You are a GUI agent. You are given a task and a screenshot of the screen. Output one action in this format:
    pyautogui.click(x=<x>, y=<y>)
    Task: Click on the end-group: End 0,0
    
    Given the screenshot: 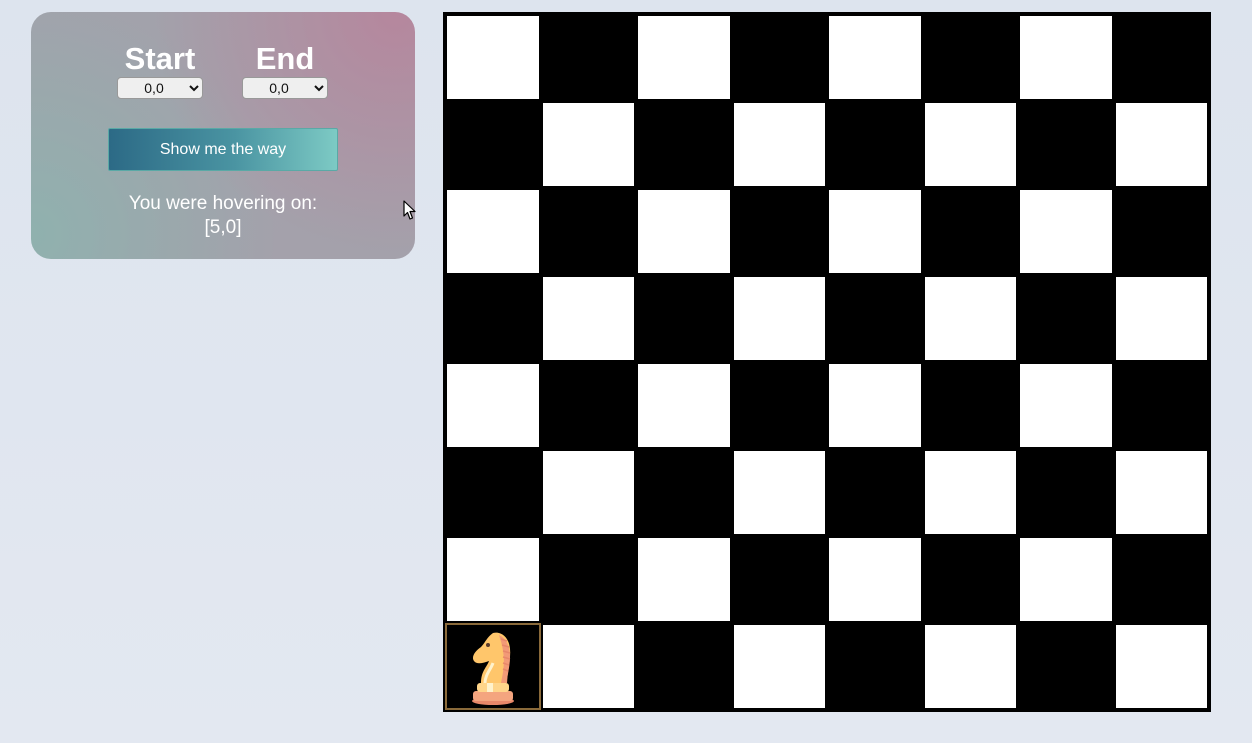 What is the action you would take?
    pyautogui.click(x=285, y=70)
    